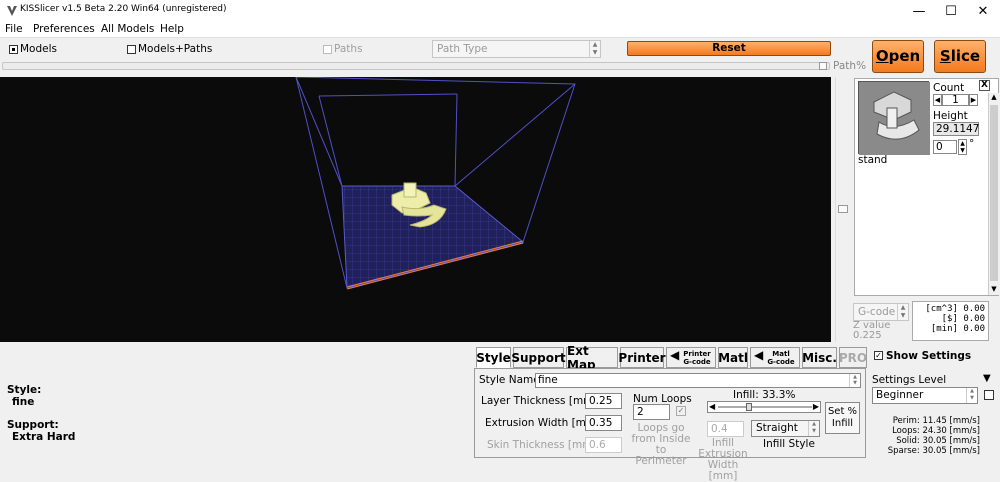  Describe the element at coordinates (987, 378) in the screenshot. I see `settings-collapse-icon: ▼` at that location.